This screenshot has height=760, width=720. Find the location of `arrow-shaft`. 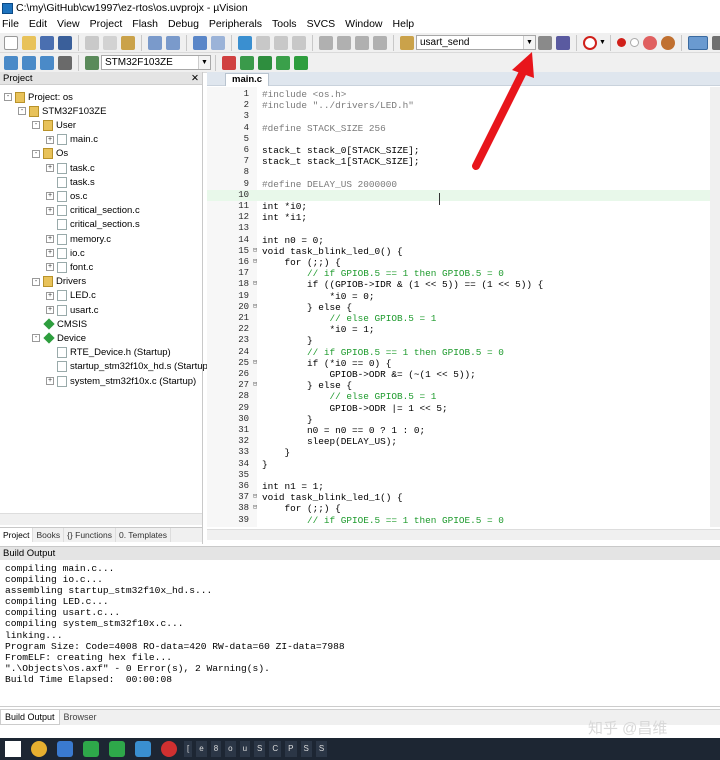

arrow-shaft is located at coordinates (500, 118).